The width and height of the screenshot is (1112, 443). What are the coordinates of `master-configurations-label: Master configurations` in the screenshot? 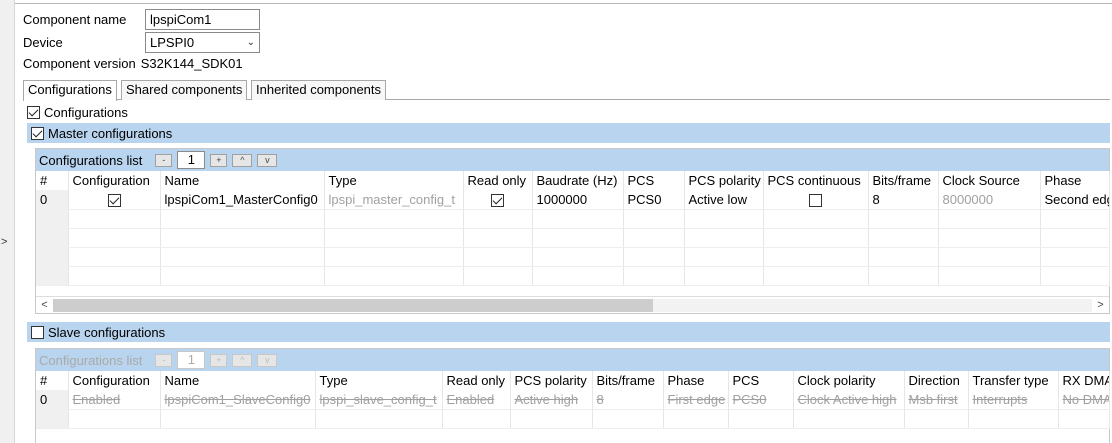 It's located at (110, 133).